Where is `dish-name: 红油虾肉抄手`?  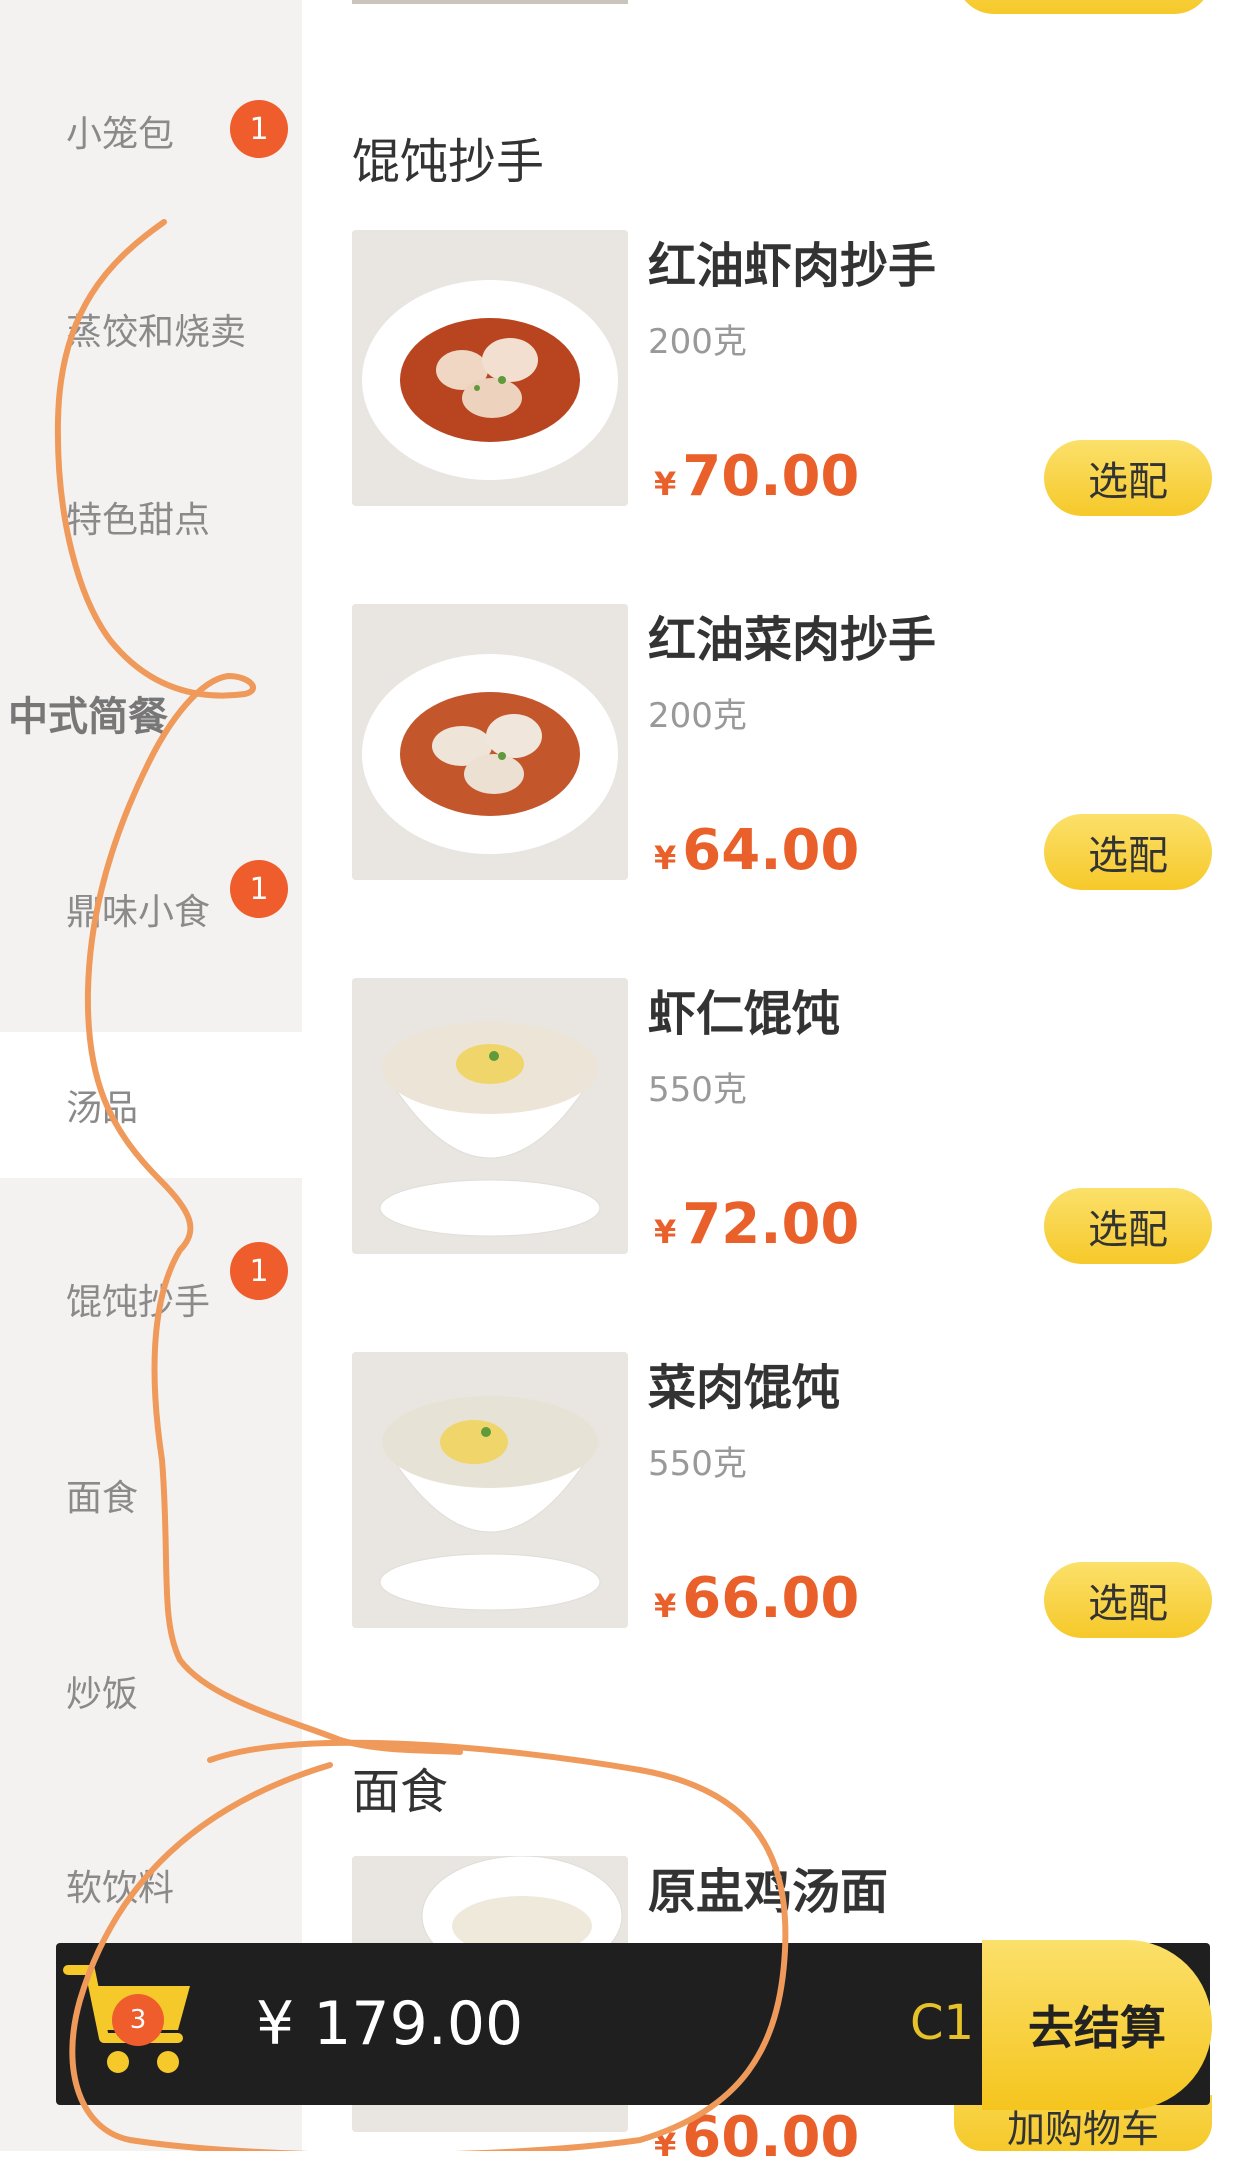
dish-name: 红油虾肉抄手 is located at coordinates (792, 266).